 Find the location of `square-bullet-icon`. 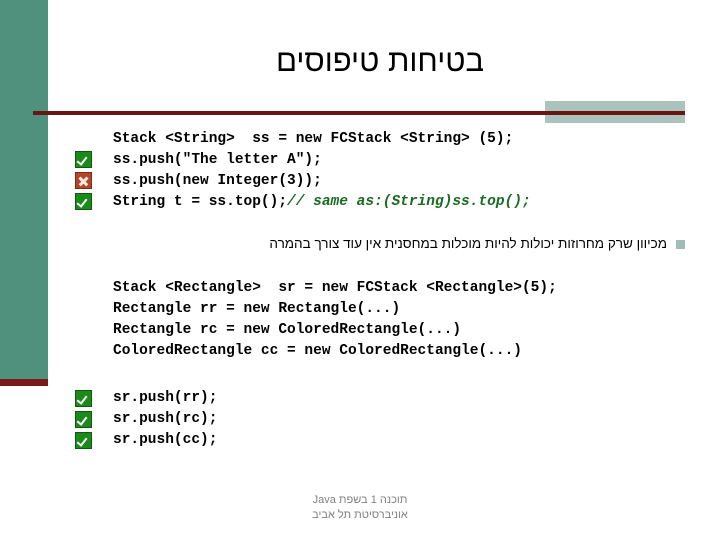

square-bullet-icon is located at coordinates (680, 244).